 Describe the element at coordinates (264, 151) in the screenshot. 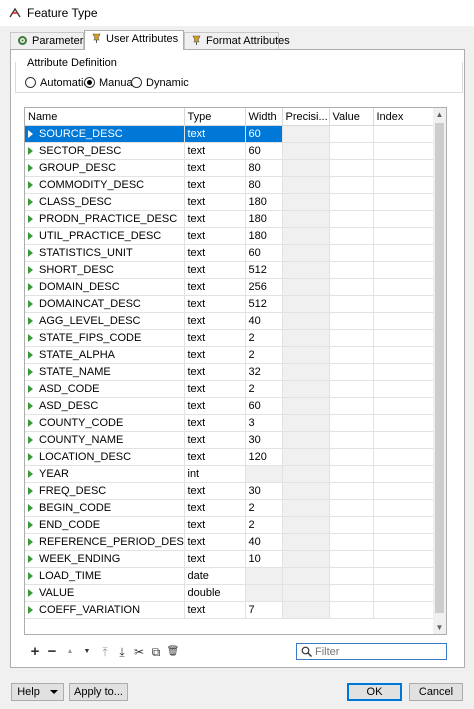

I see `attribute-width-cell: 60` at that location.